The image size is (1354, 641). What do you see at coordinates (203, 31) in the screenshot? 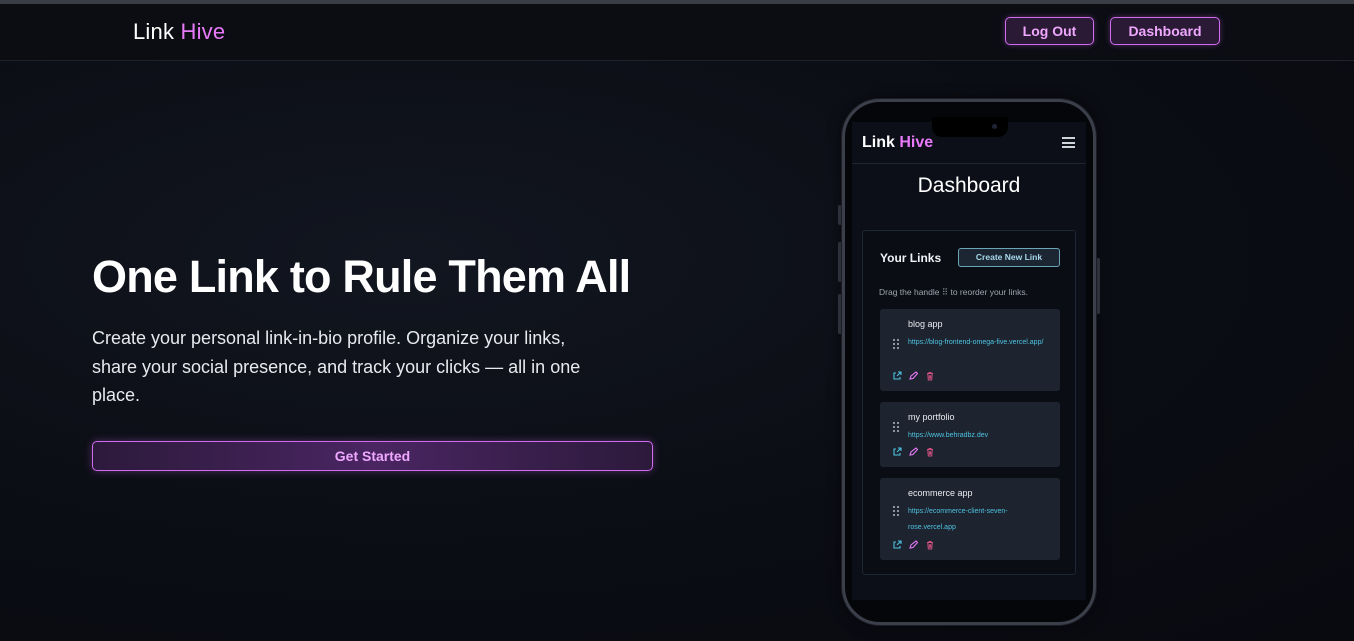
I see `brand-word-hive: Hive` at bounding box center [203, 31].